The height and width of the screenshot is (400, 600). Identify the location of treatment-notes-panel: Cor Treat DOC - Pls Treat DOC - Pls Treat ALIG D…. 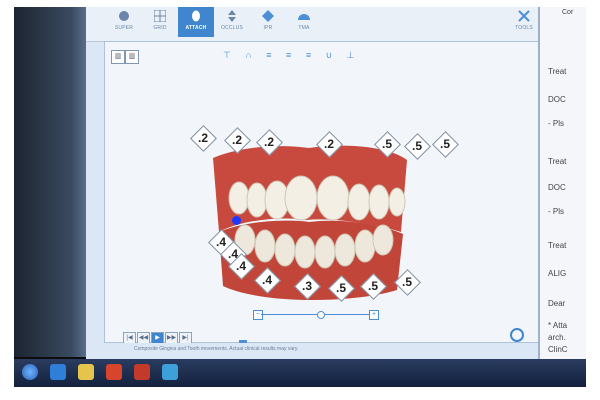
(562, 183).